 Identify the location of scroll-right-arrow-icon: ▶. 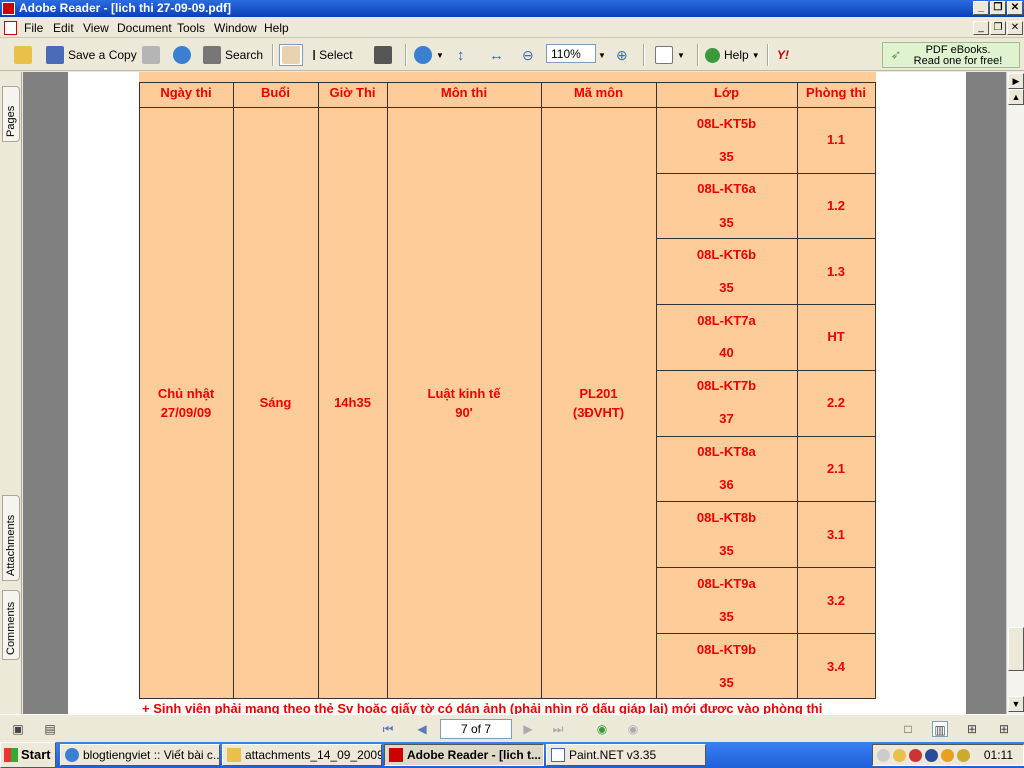
(1016, 81).